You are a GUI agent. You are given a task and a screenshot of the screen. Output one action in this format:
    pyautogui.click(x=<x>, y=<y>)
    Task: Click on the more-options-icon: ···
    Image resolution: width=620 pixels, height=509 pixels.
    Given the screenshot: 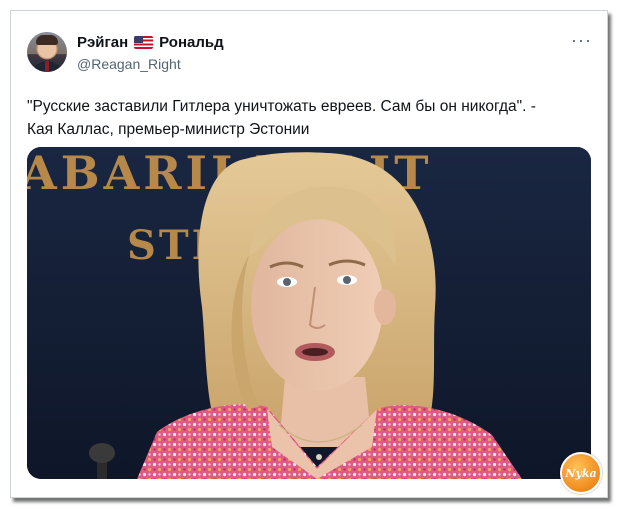 What is the action you would take?
    pyautogui.click(x=581, y=40)
    